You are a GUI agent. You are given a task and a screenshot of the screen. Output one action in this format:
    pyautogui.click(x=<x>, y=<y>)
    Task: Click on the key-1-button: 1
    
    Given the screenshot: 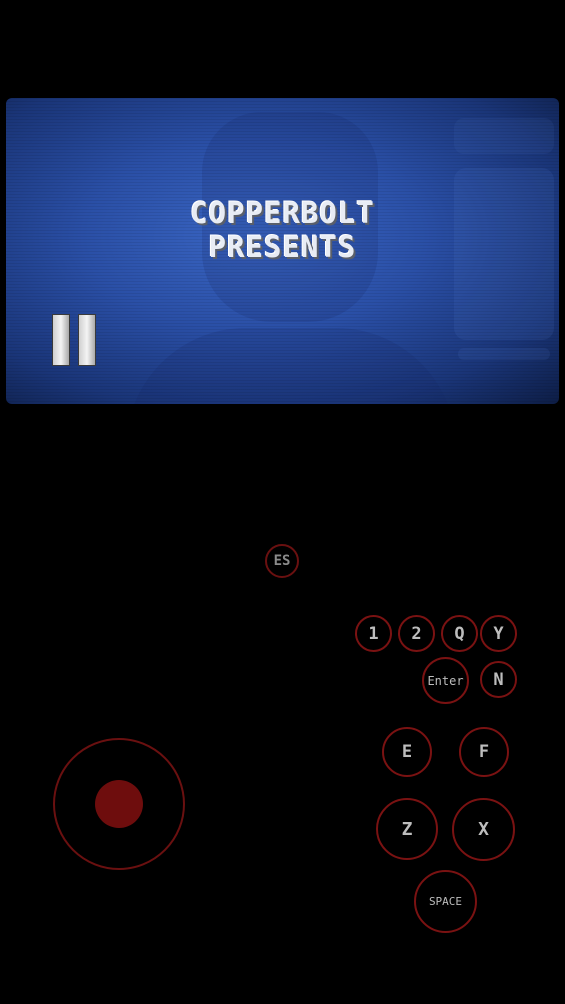 What is the action you would take?
    pyautogui.click(x=373, y=633)
    